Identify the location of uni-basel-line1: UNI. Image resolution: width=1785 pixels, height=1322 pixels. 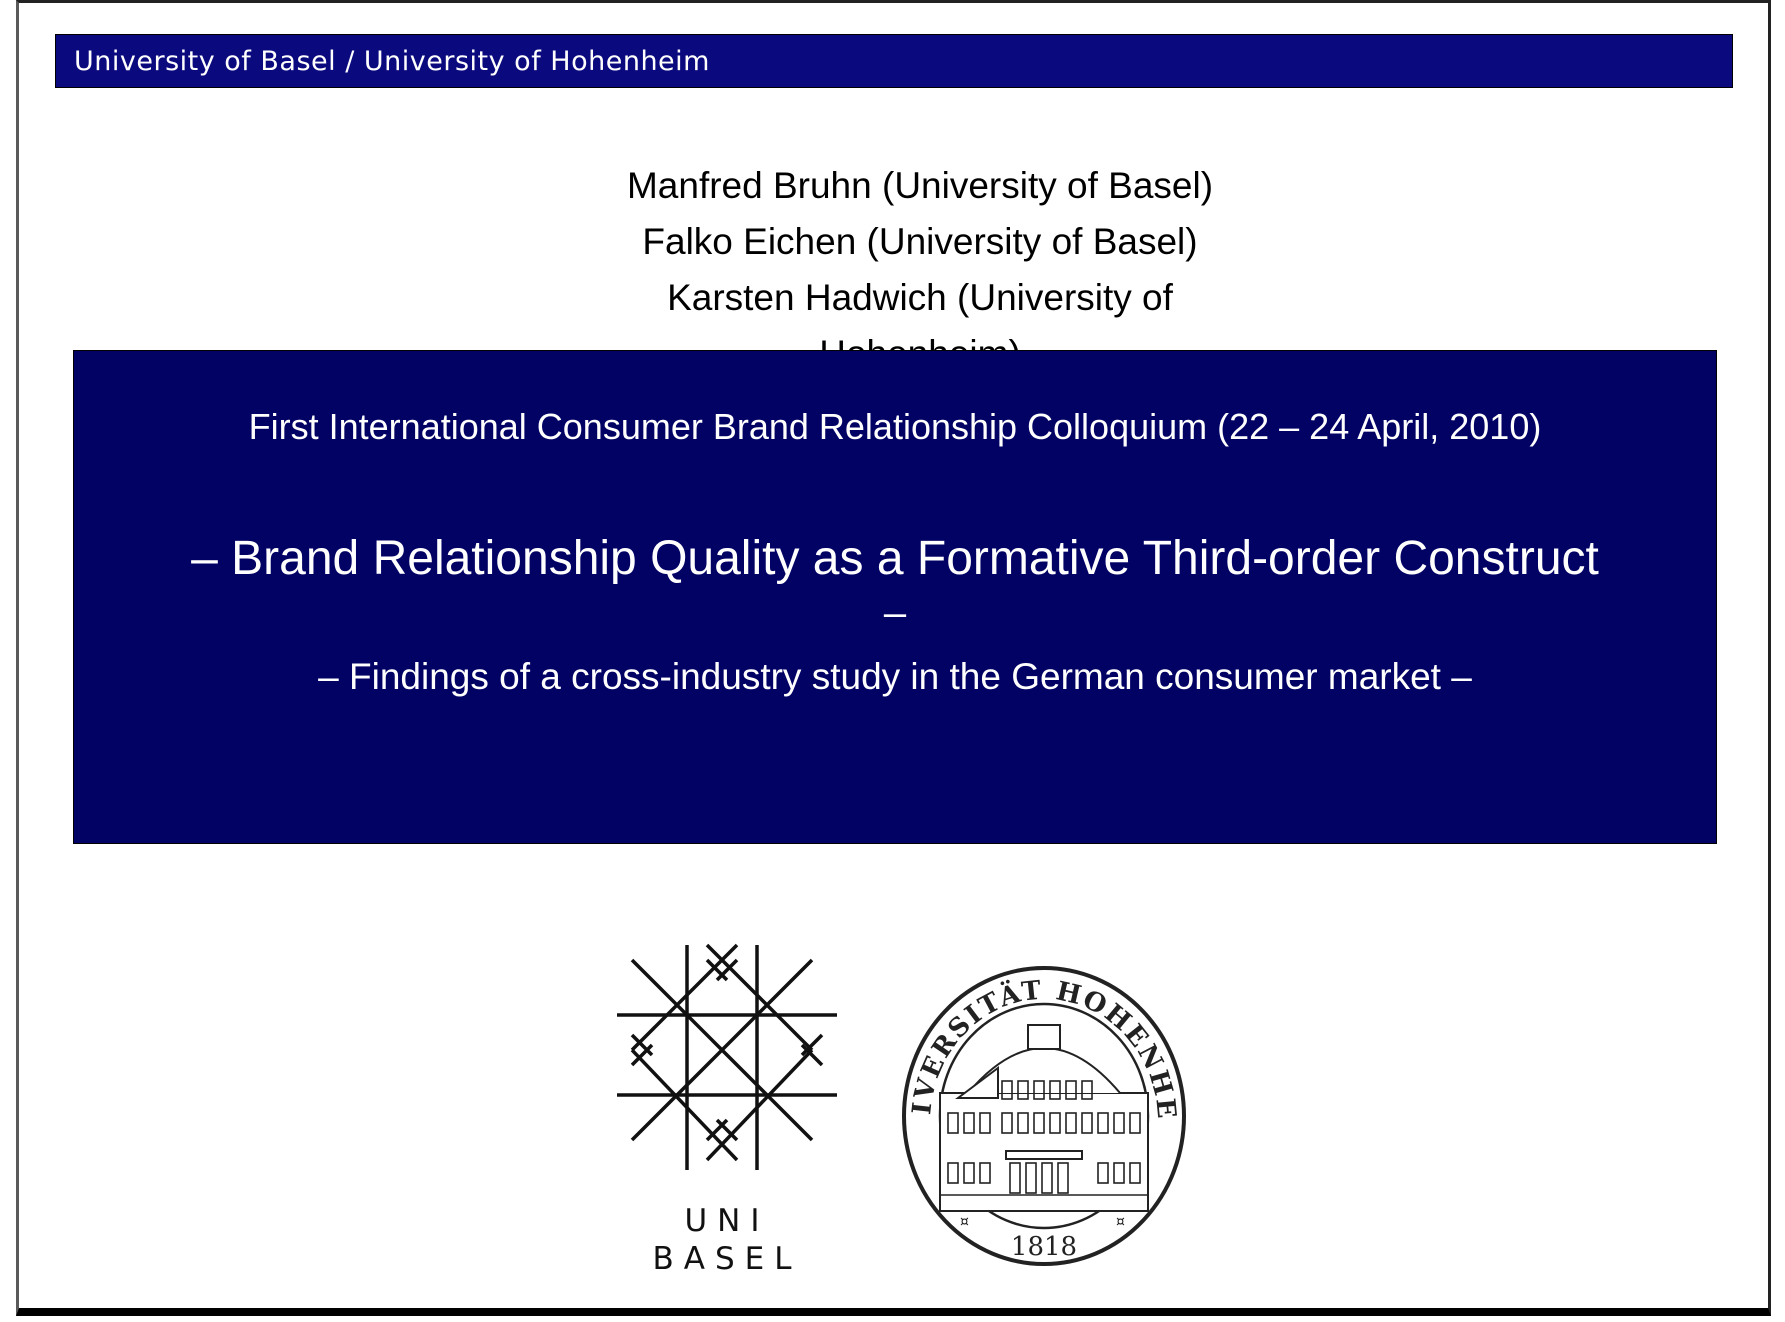
(727, 1221).